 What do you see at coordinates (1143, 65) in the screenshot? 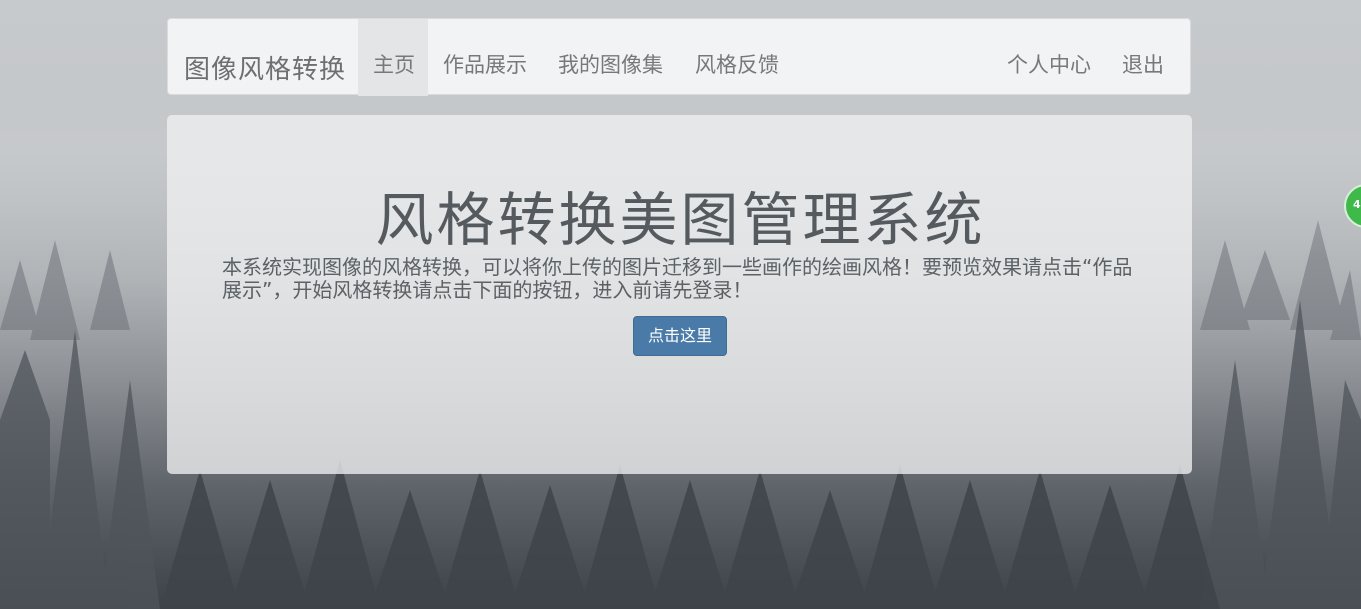
I see `nav-item-logout-label: 退出` at bounding box center [1143, 65].